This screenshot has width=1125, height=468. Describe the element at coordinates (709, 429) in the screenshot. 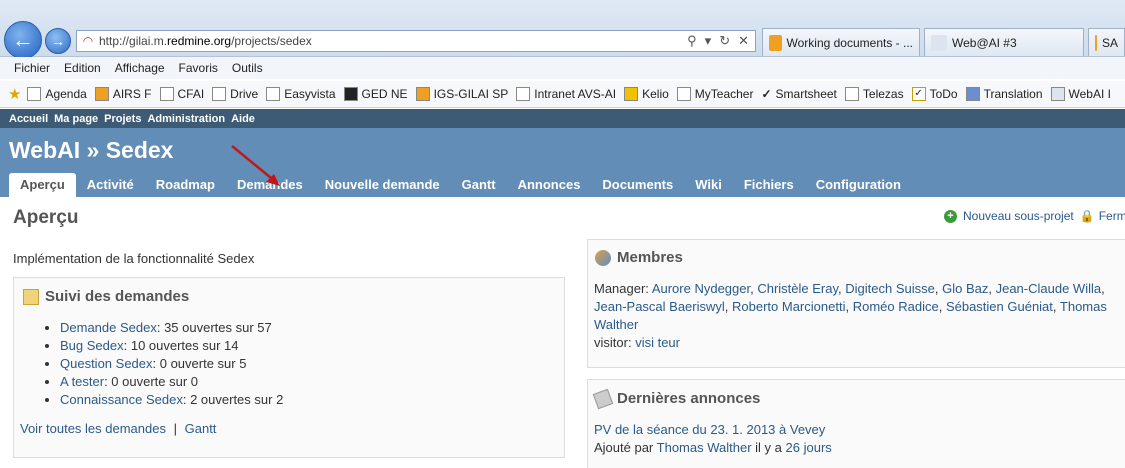

I see `news-title-link: PV de la séance du 23. 1. 2013 à Vevey` at that location.